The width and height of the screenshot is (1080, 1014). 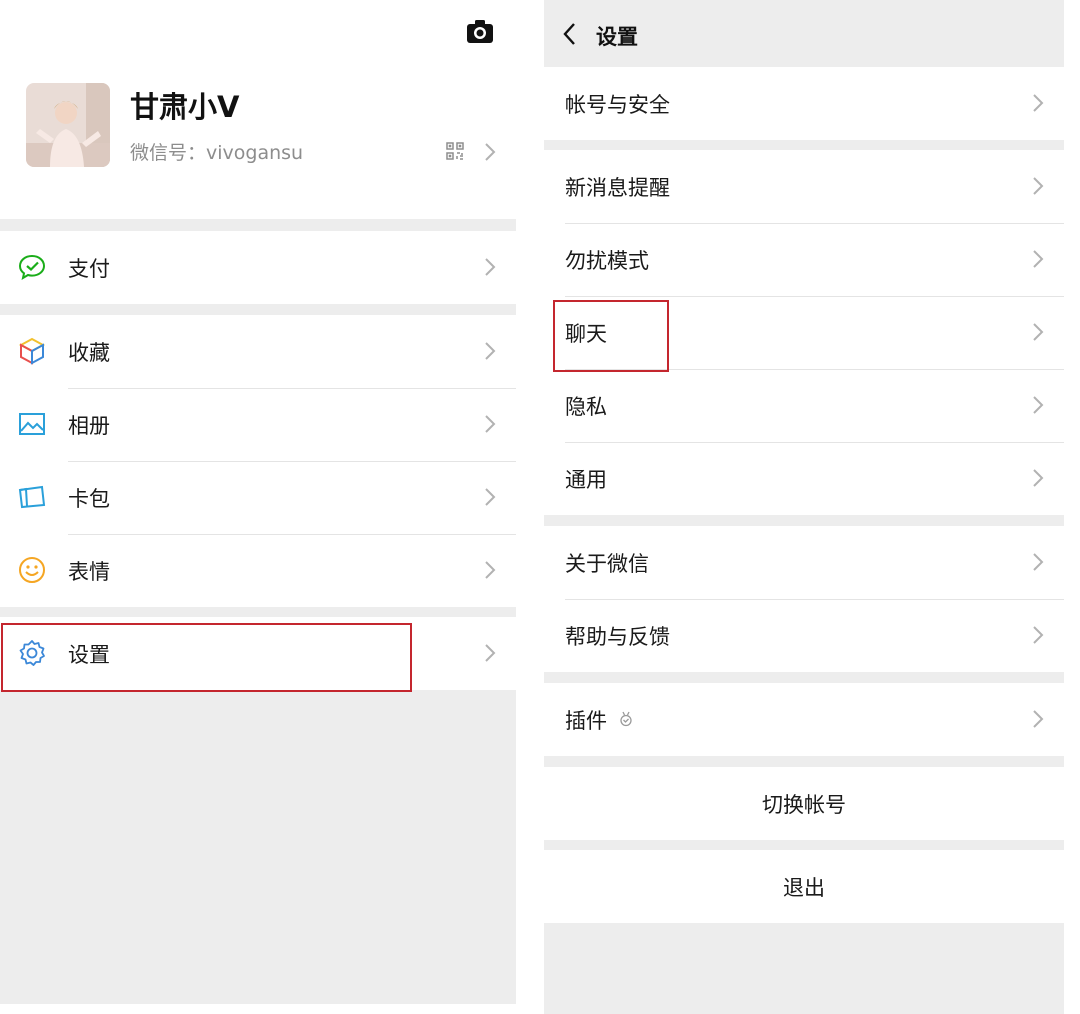 I want to click on services-group: 收藏 相册 卡包 表情, so click(x=258, y=461).